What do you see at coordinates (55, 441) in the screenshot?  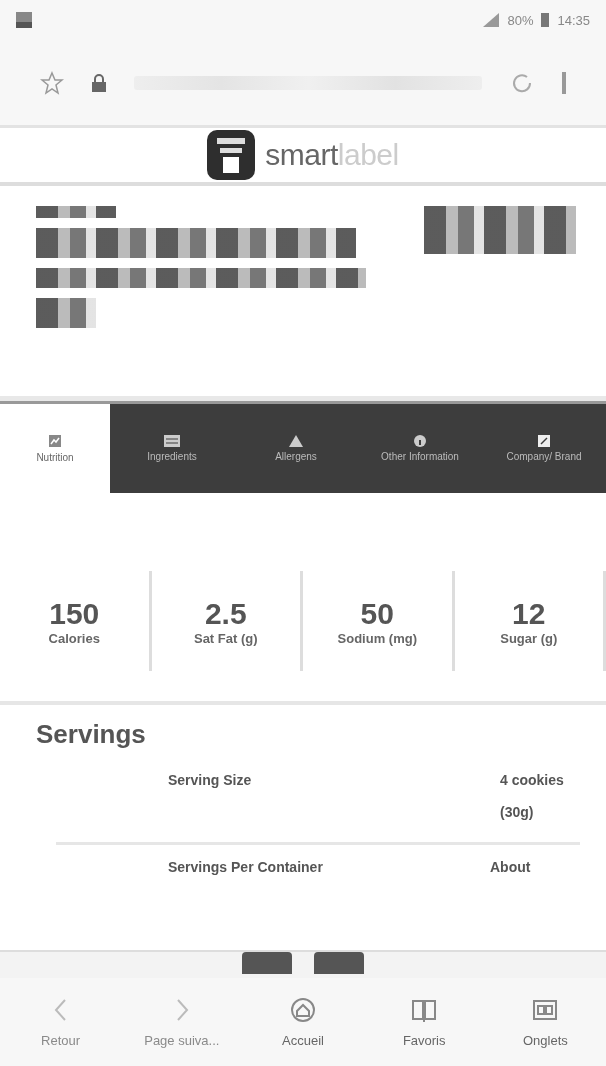 I see `chart-icon` at bounding box center [55, 441].